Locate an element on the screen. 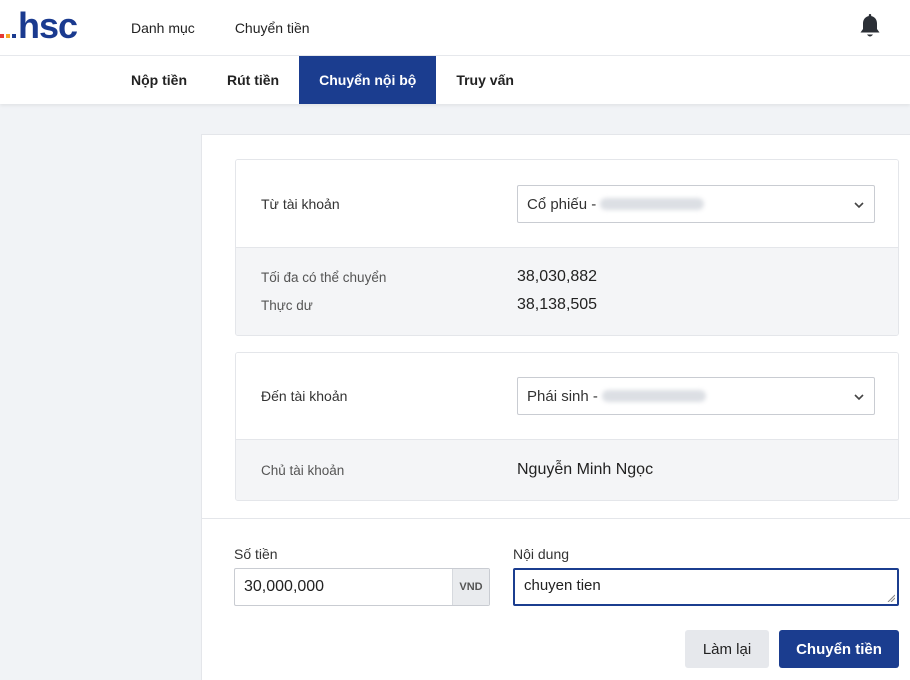 The image size is (910, 680). from-account-label: Từ tài khoản is located at coordinates (300, 204).